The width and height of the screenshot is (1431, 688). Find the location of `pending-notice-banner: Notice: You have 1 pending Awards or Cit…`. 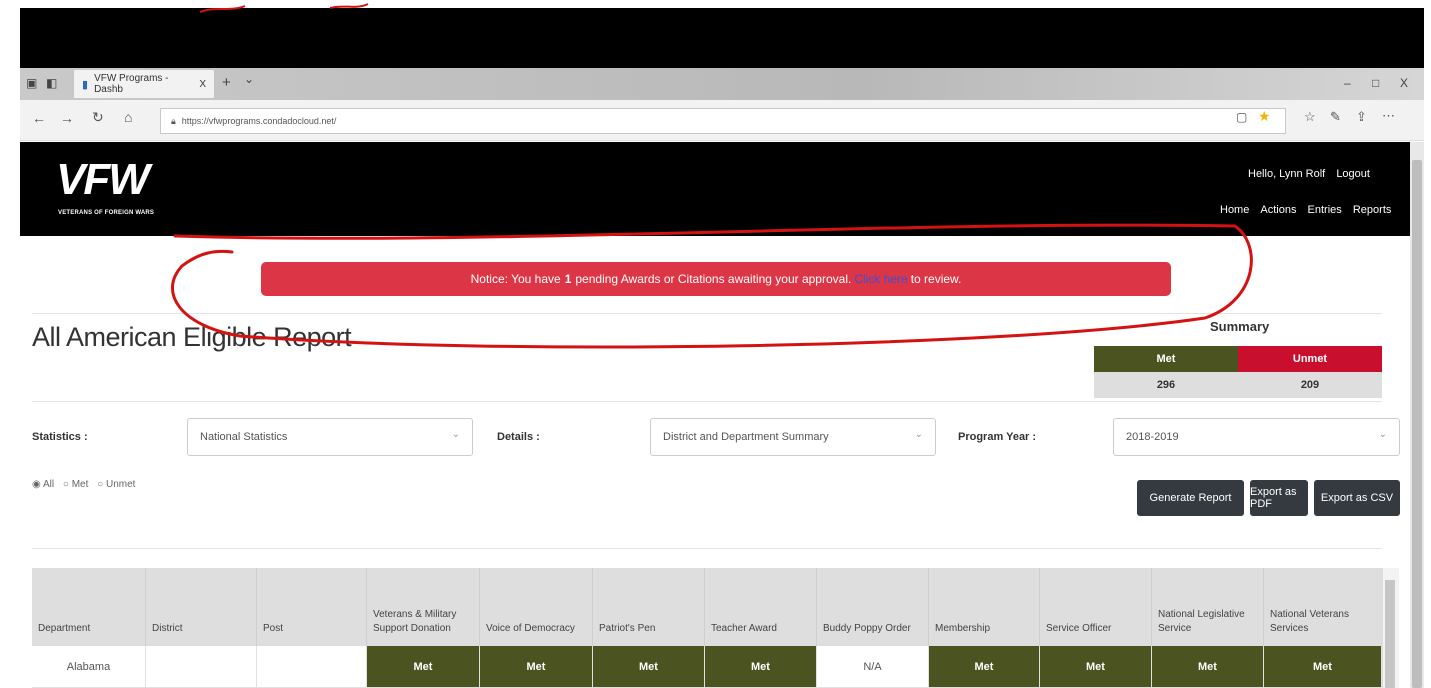

pending-notice-banner: Notice: You have 1 pending Awards or Cit… is located at coordinates (716, 279).